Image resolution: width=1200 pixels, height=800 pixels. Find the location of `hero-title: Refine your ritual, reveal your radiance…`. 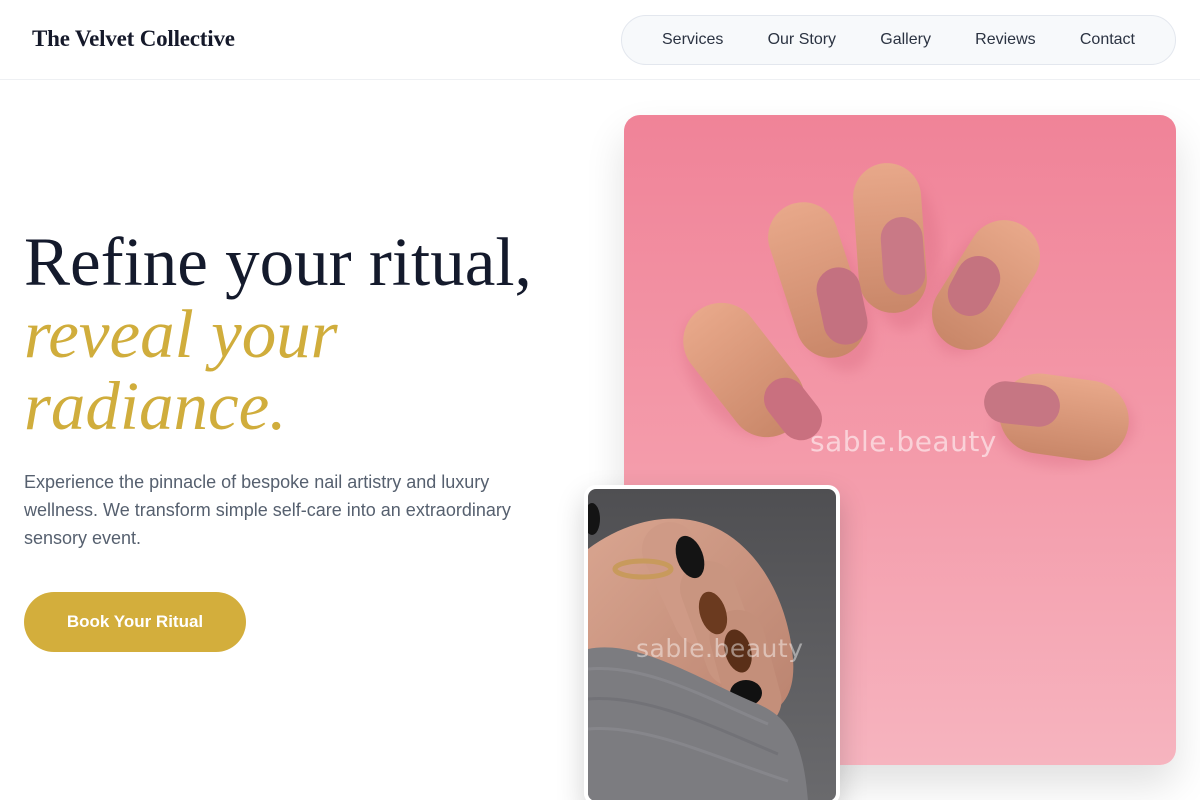

hero-title: Refine your ritual, reveal your radiance… is located at coordinates (314, 334).